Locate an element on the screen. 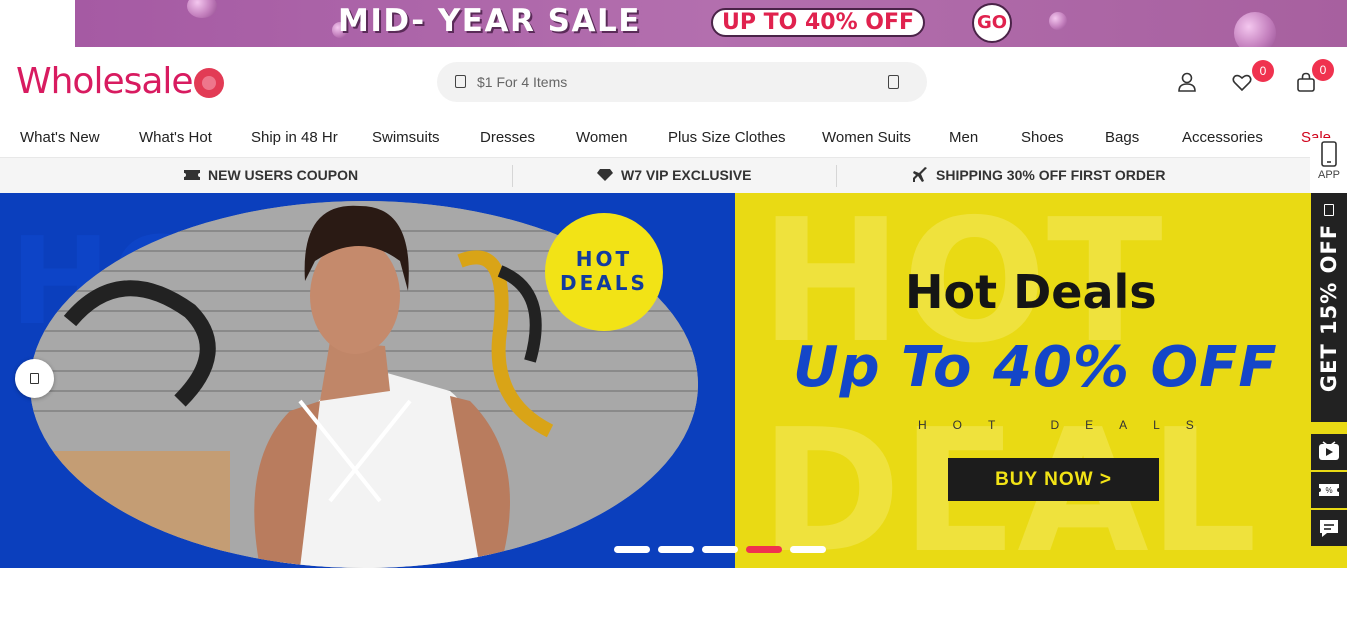 This screenshot has height=625, width=1347. chat-icon is located at coordinates (1329, 528).